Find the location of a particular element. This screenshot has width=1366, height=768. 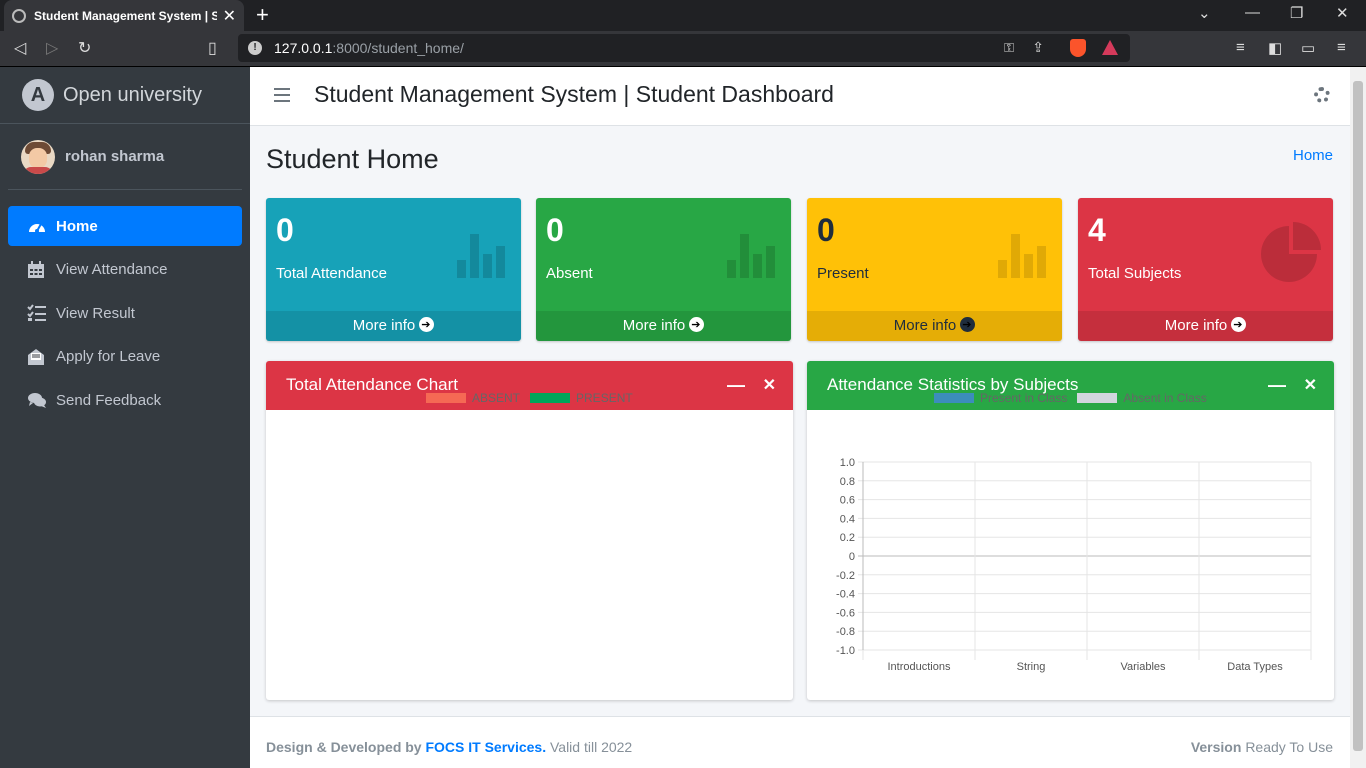

user-panel: rohan sharma is located at coordinates (125, 157).